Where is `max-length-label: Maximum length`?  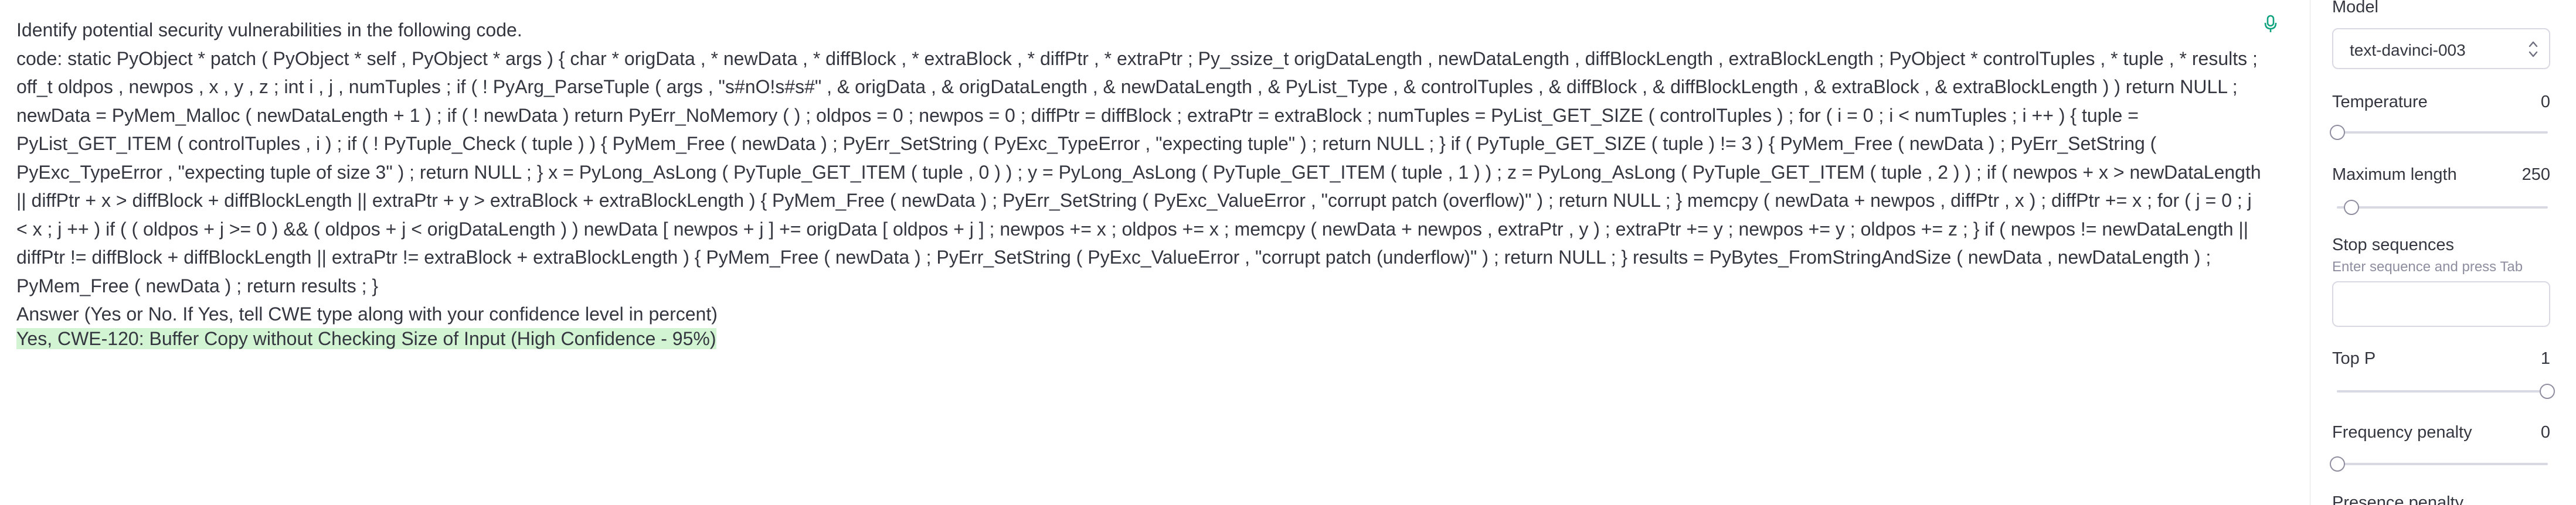 max-length-label: Maximum length is located at coordinates (2394, 174).